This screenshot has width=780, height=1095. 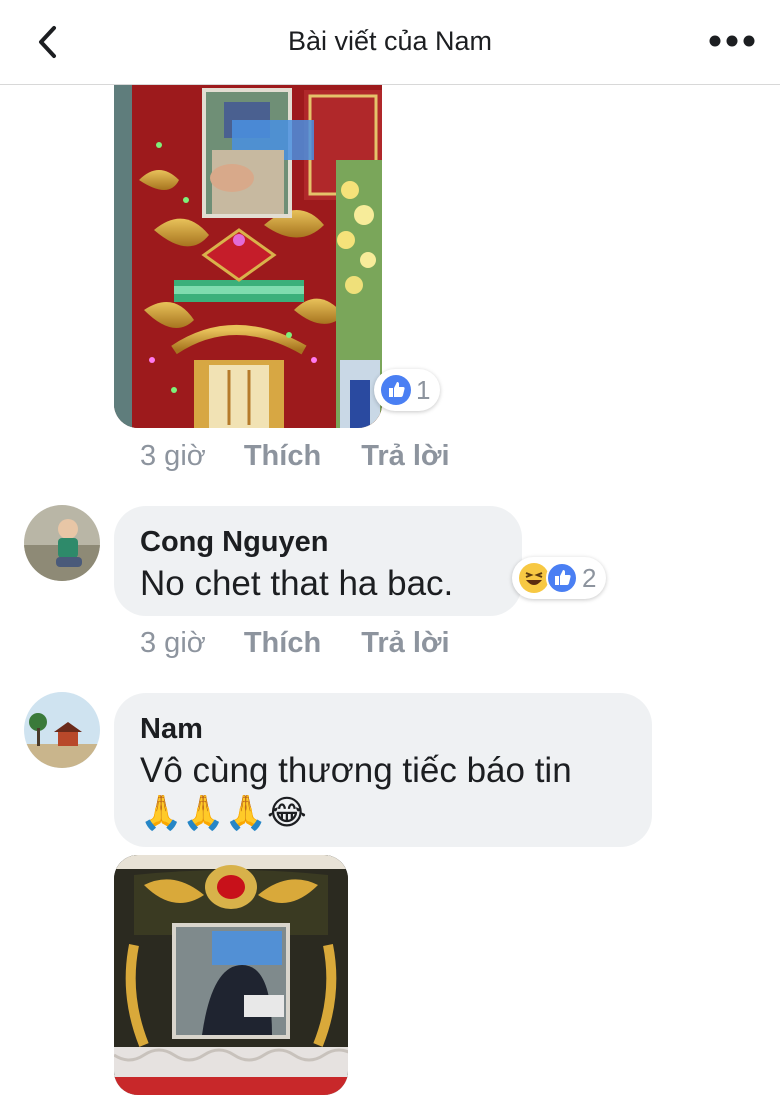 I want to click on comment-emoji-line: 🙏🙏🙏😂, so click(x=223, y=813).